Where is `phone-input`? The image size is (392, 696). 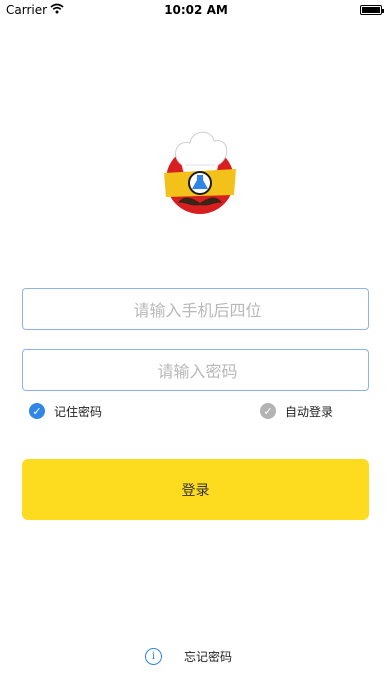 phone-input is located at coordinates (197, 310).